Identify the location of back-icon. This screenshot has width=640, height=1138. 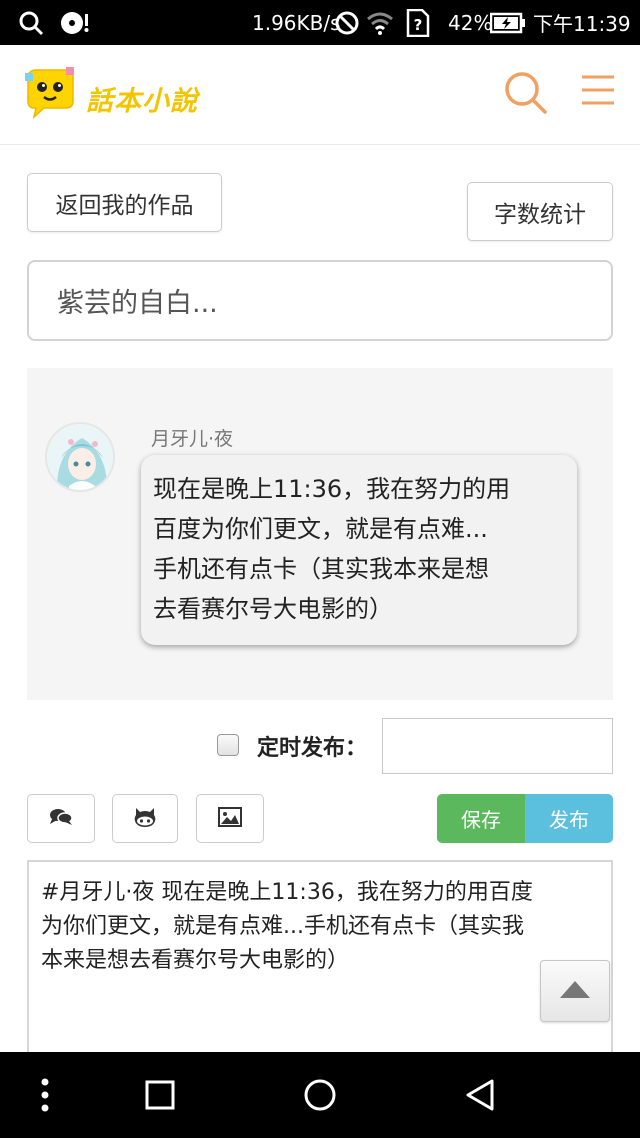
(480, 1095).